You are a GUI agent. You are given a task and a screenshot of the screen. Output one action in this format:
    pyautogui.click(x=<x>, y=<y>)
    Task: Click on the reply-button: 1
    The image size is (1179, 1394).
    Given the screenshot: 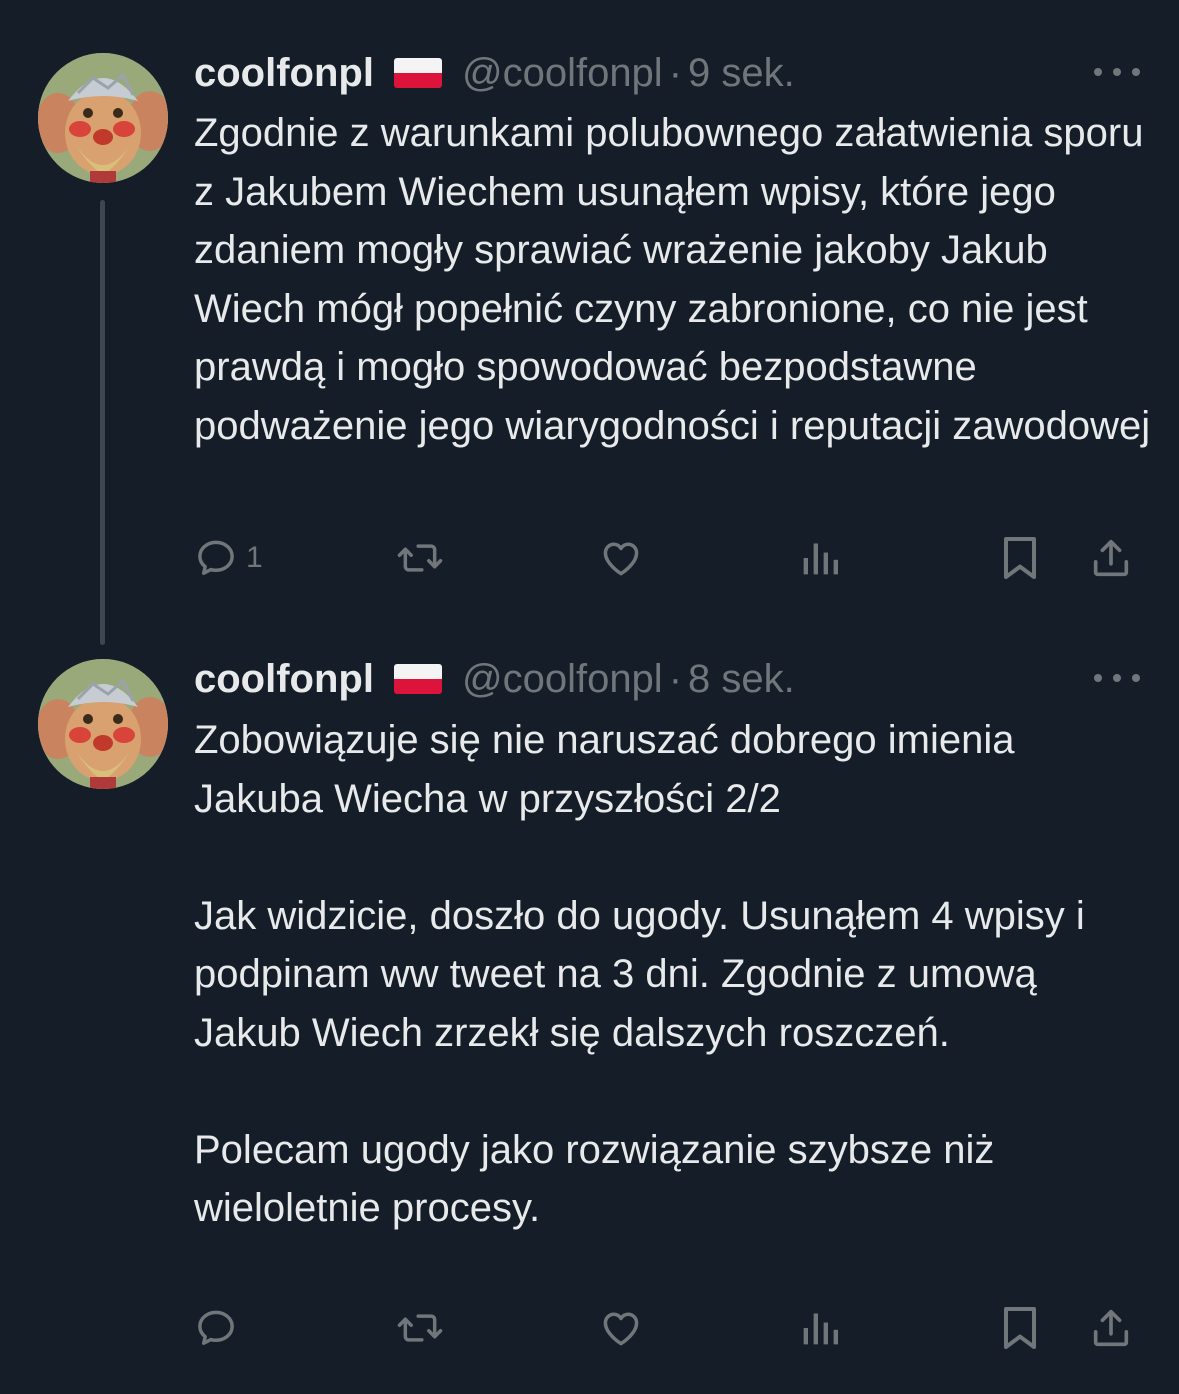 What is the action you would take?
    pyautogui.click(x=228, y=558)
    